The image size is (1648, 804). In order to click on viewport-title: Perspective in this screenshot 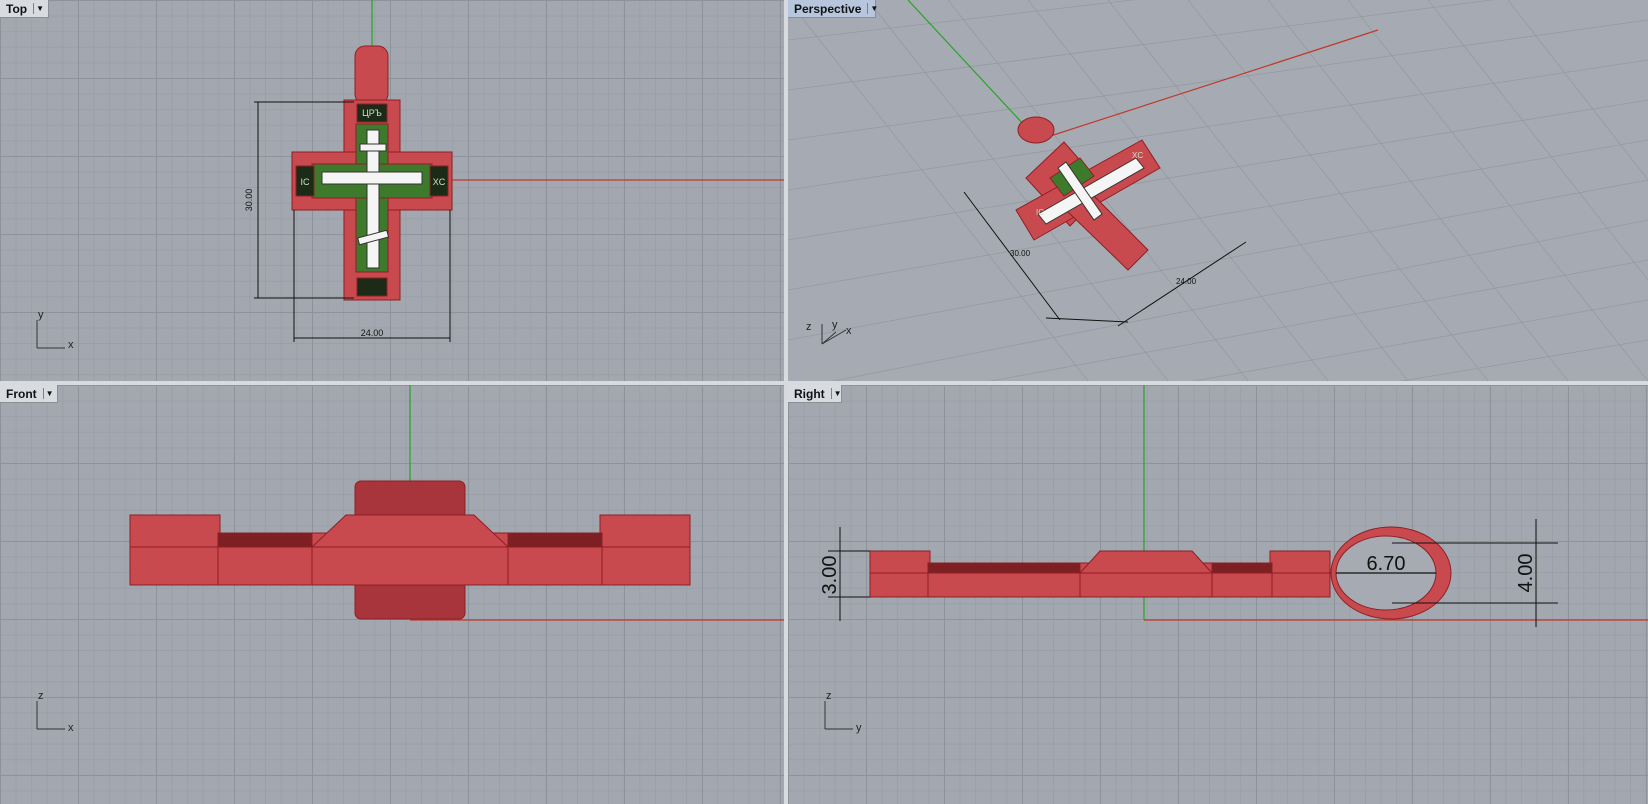, I will do `click(828, 8)`.